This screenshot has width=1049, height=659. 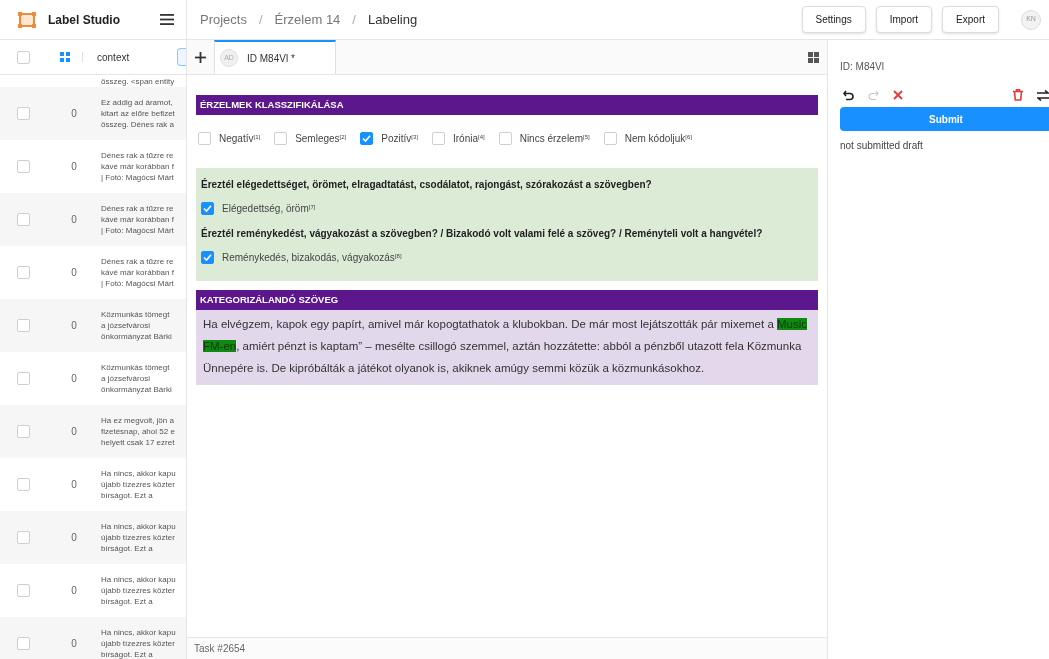 What do you see at coordinates (882, 146) in the screenshot?
I see `draft-status: not submitted draft` at bounding box center [882, 146].